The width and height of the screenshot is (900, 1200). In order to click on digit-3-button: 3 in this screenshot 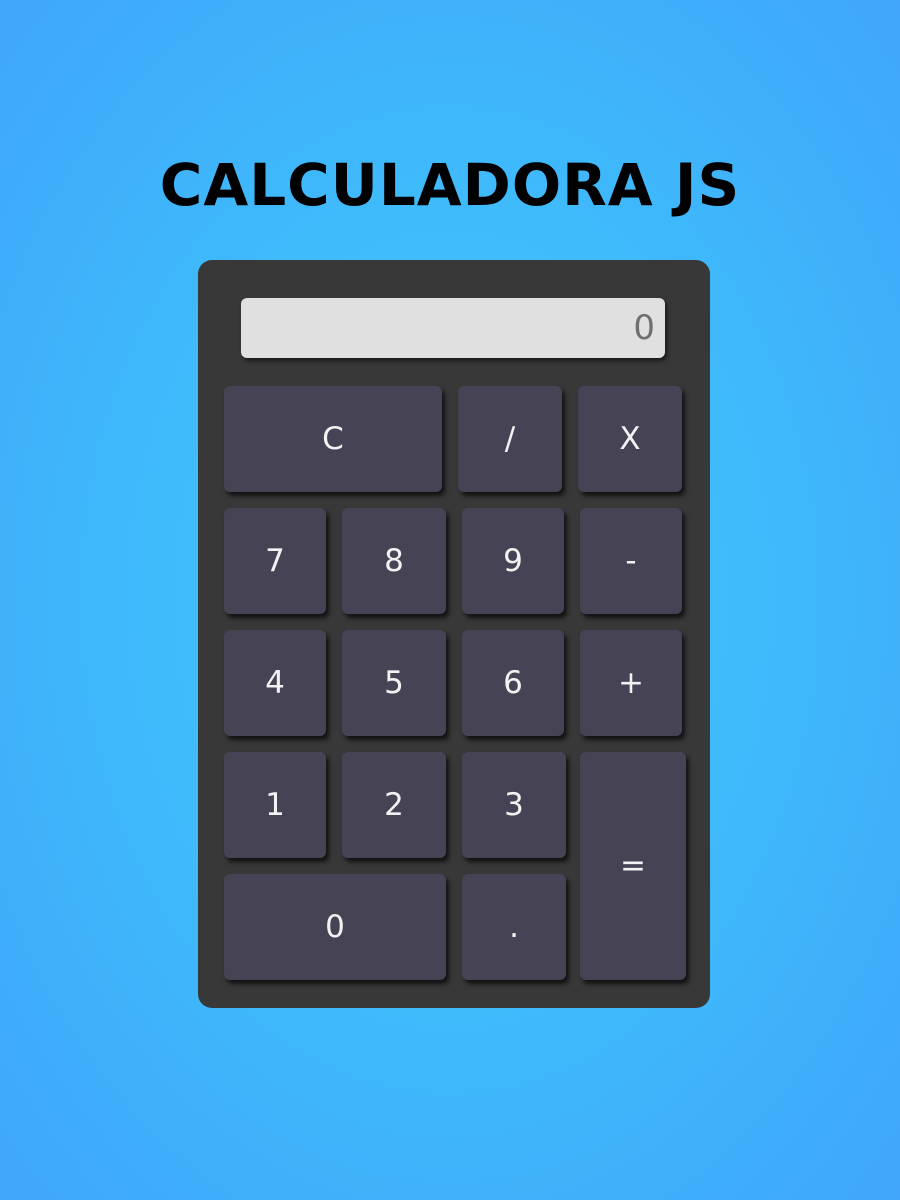, I will do `click(514, 805)`.